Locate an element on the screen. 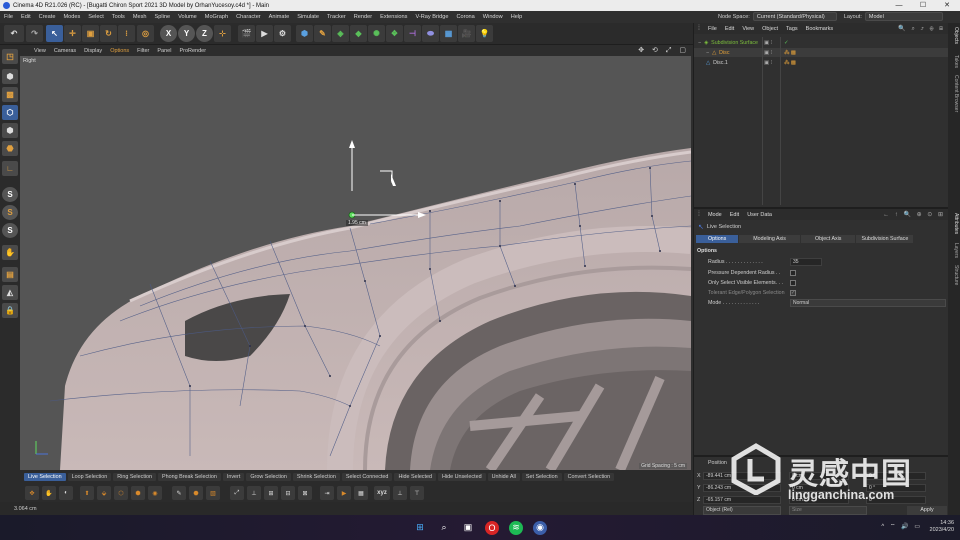 The image size is (960, 540). floor-icon: ▦ is located at coordinates (448, 33).